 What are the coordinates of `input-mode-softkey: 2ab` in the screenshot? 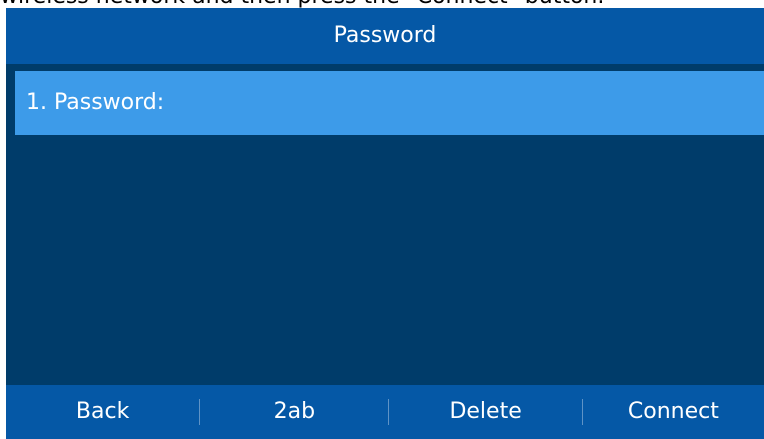 It's located at (294, 412).